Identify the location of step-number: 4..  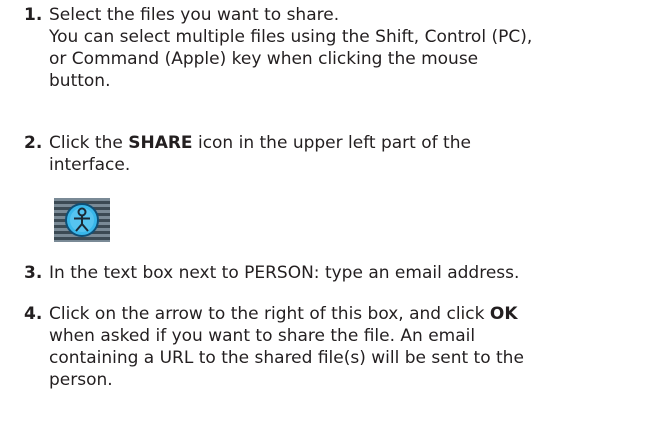
(33, 314).